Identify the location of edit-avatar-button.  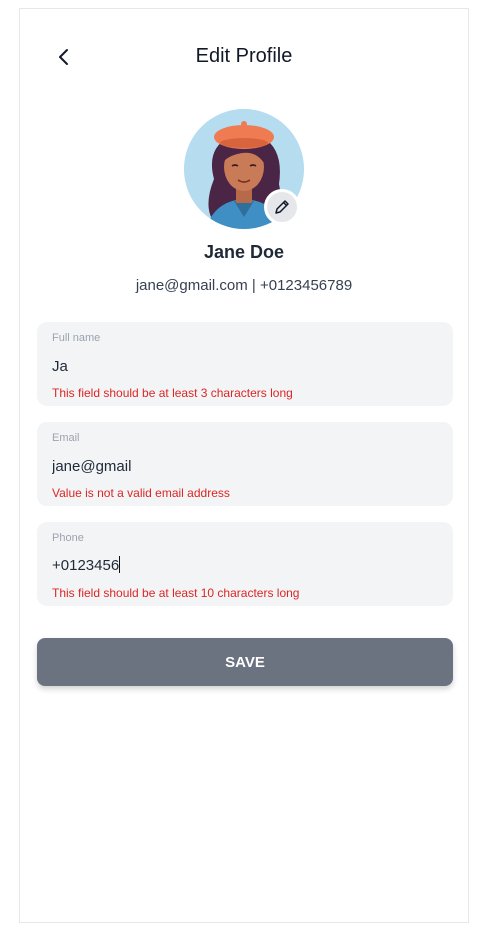
(282, 207).